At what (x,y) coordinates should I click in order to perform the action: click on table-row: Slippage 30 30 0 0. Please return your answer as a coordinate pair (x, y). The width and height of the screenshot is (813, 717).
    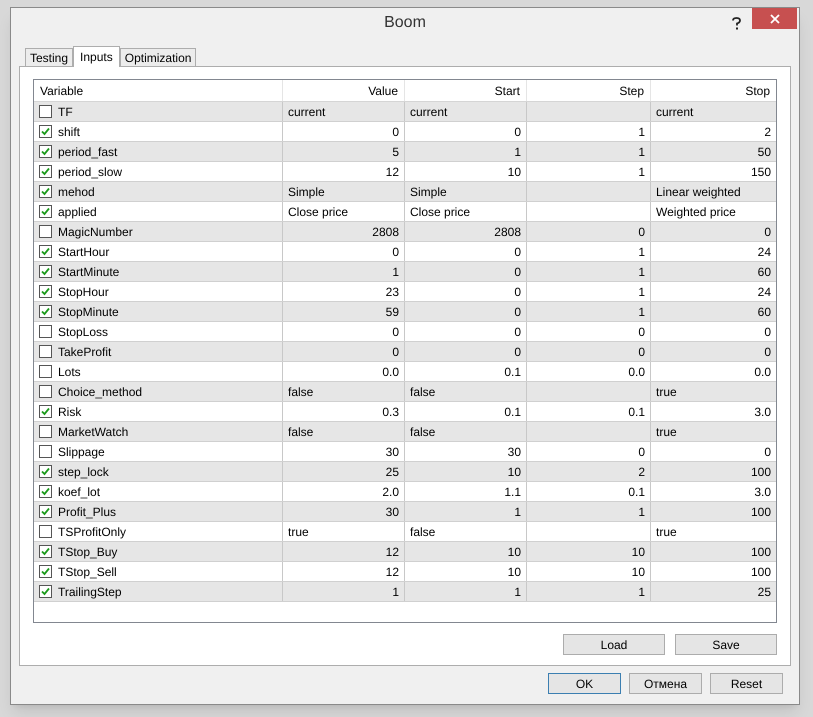
    Looking at the image, I should click on (405, 452).